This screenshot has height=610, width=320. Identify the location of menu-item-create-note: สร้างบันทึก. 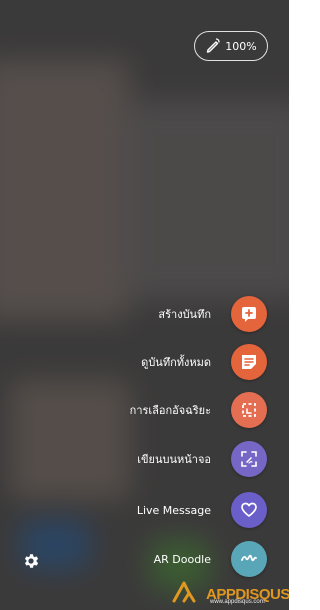
(212, 314).